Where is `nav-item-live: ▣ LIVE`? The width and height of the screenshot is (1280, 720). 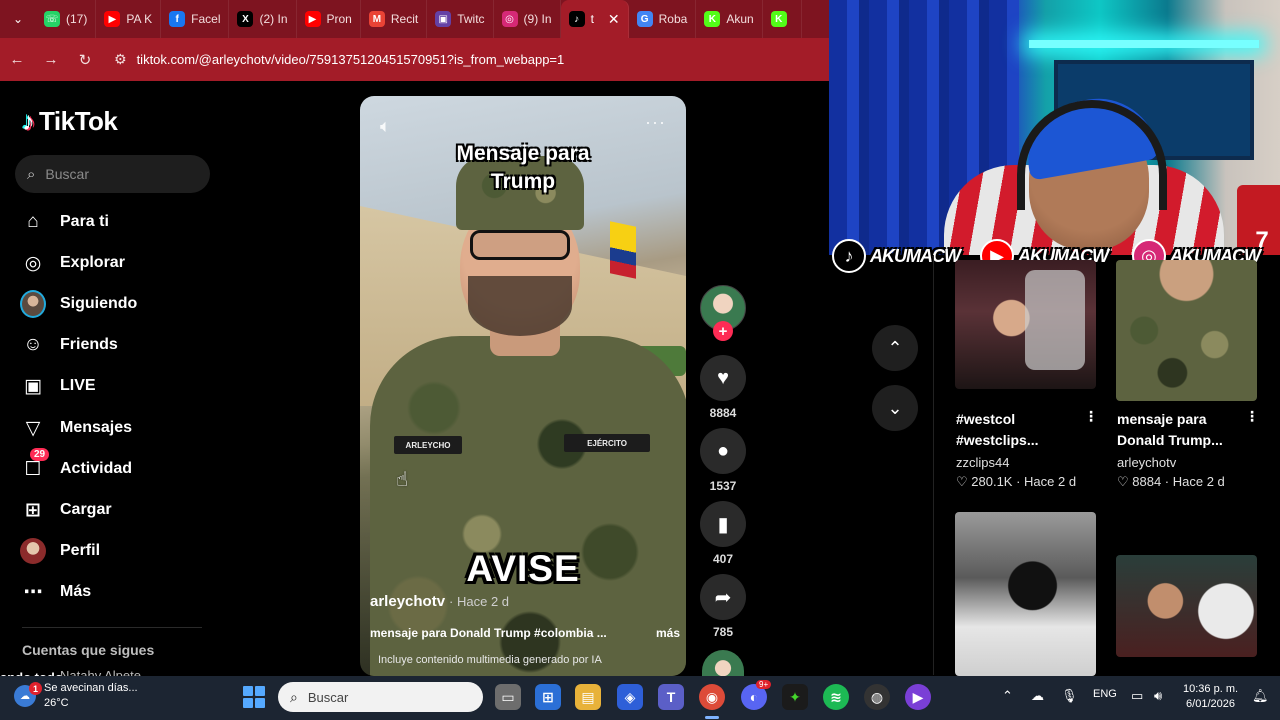 nav-item-live: ▣ LIVE is located at coordinates (58, 386).